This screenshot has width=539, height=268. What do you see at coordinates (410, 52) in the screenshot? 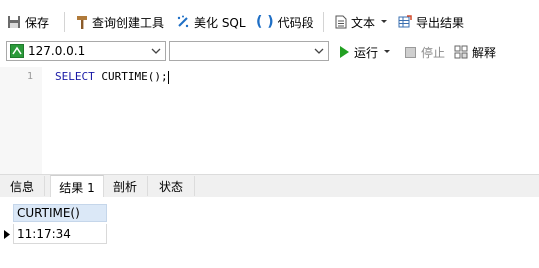
I see `stop-icon` at bounding box center [410, 52].